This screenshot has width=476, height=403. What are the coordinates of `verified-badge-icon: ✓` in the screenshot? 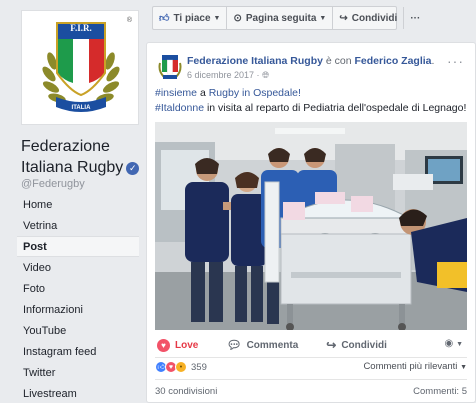 It's located at (133, 168).